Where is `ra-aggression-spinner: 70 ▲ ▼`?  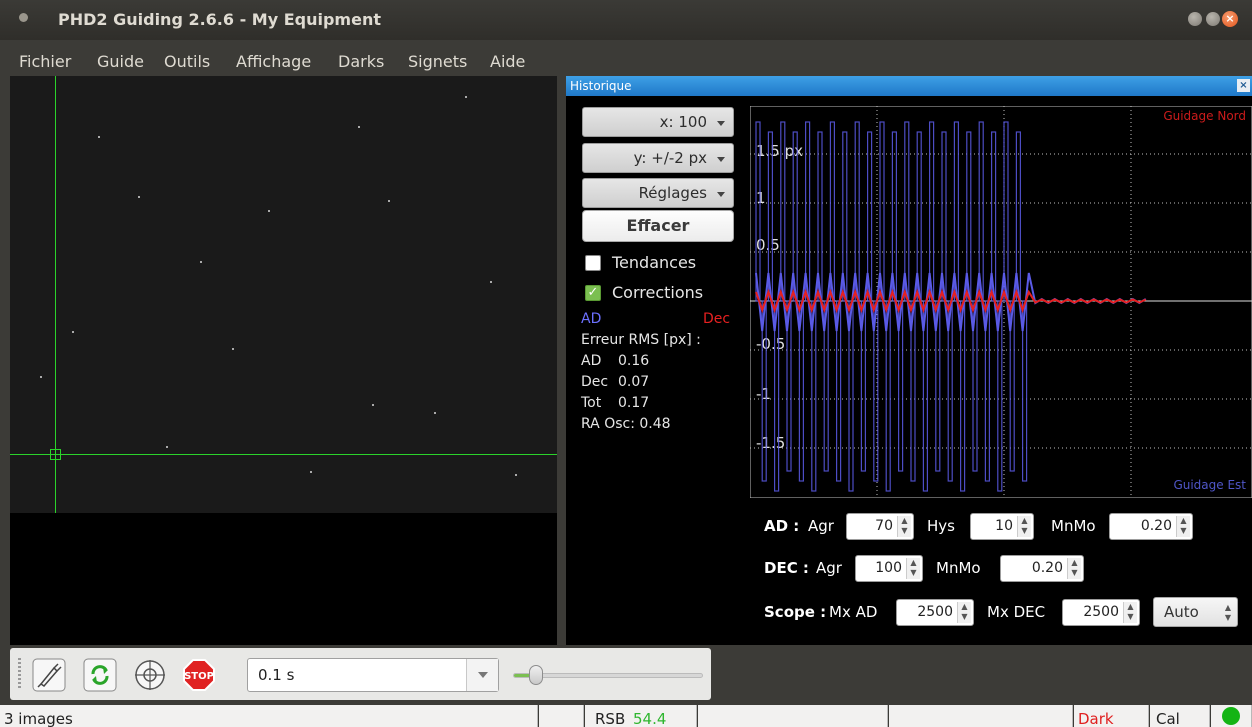 ra-aggression-spinner: 70 ▲ ▼ is located at coordinates (880, 526).